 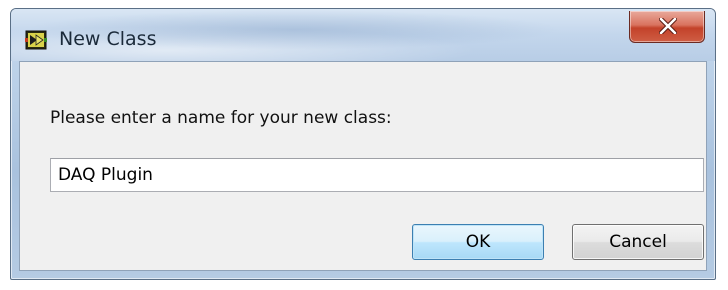 What do you see at coordinates (221, 118) in the screenshot?
I see `name-prompt-label: Please enter a name for your new class:` at bounding box center [221, 118].